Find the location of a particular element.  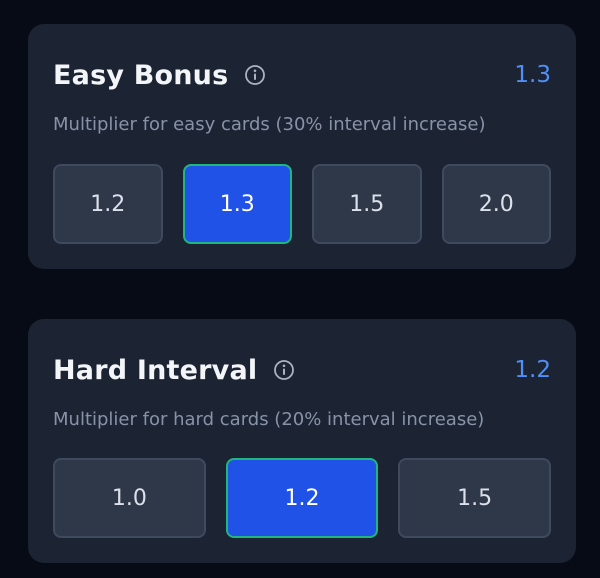

hard-interval-value: 1.2 is located at coordinates (532, 370).